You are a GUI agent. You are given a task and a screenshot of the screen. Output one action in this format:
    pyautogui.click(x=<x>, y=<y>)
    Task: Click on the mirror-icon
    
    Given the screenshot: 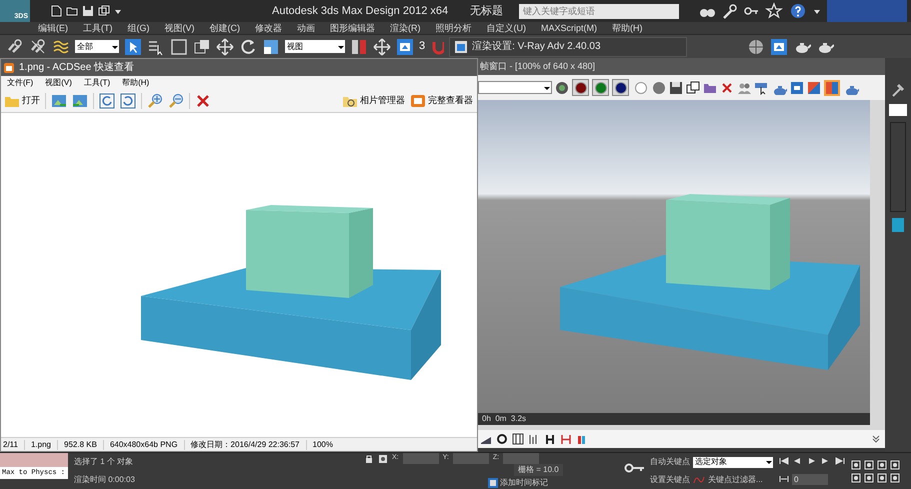 What is the action you would take?
    pyautogui.click(x=359, y=47)
    